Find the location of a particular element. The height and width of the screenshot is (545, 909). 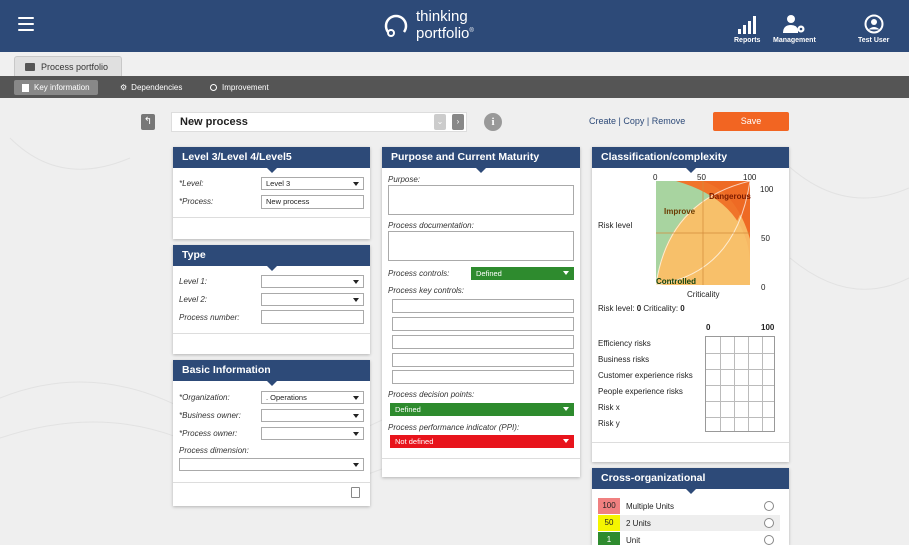

ppi-label: Process performance indicator (PPI): is located at coordinates (454, 427).